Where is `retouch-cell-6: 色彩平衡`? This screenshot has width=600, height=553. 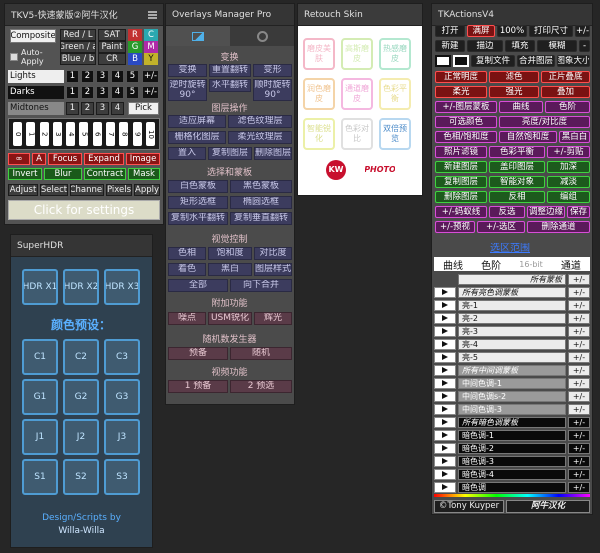 retouch-cell-6: 色彩平衡 is located at coordinates (395, 94).